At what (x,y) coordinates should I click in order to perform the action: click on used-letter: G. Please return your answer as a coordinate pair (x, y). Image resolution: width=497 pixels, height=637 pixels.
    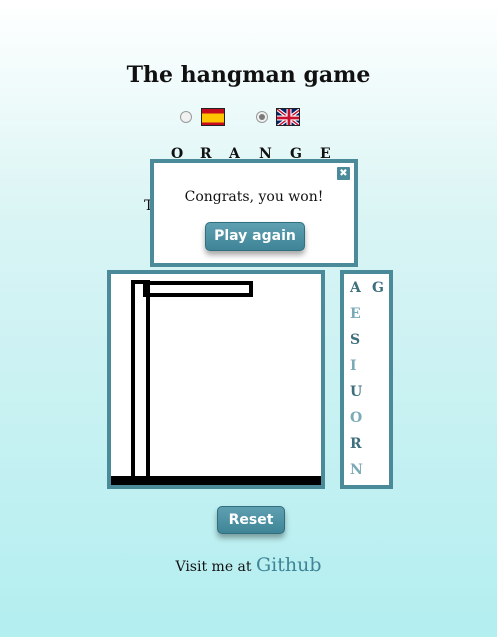
    Looking at the image, I should click on (378, 288).